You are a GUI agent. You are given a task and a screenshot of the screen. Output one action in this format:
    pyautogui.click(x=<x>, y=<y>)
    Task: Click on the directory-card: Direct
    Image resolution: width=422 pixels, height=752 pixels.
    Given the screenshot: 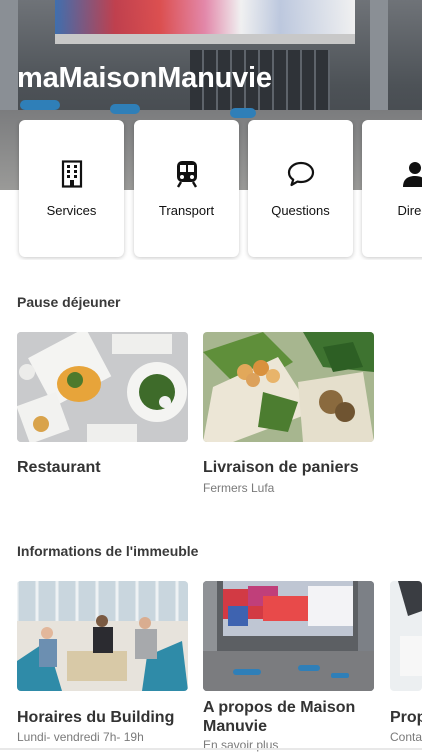 What is the action you would take?
    pyautogui.click(x=392, y=188)
    